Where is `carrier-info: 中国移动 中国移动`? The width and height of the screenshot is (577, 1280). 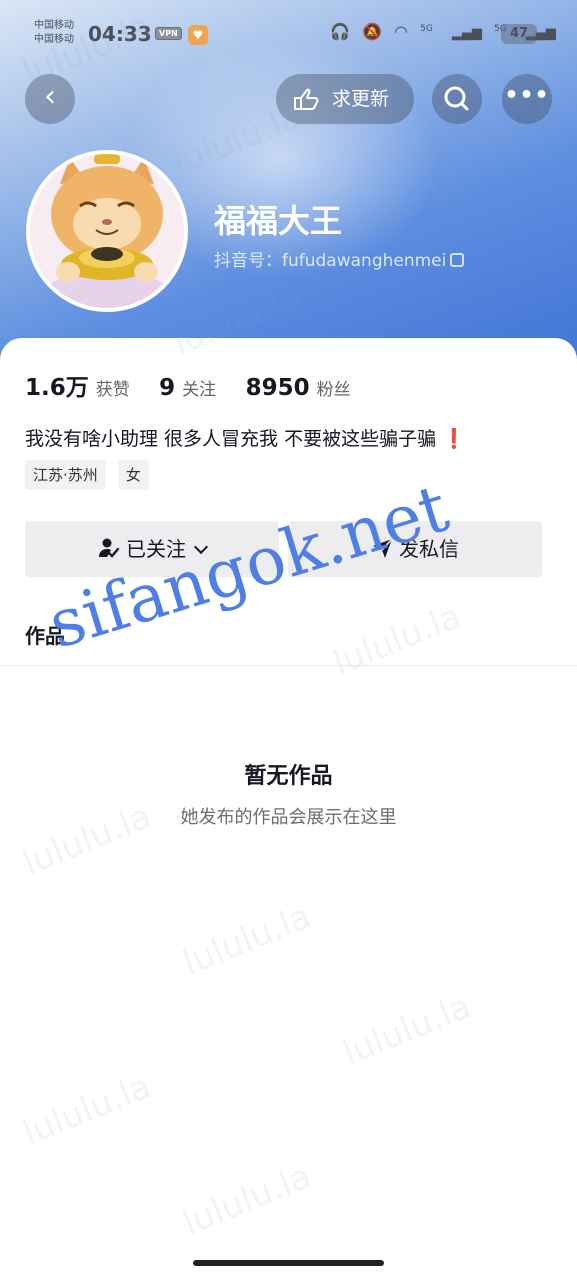
carrier-info: 中国移动 中国移动 is located at coordinates (54, 33).